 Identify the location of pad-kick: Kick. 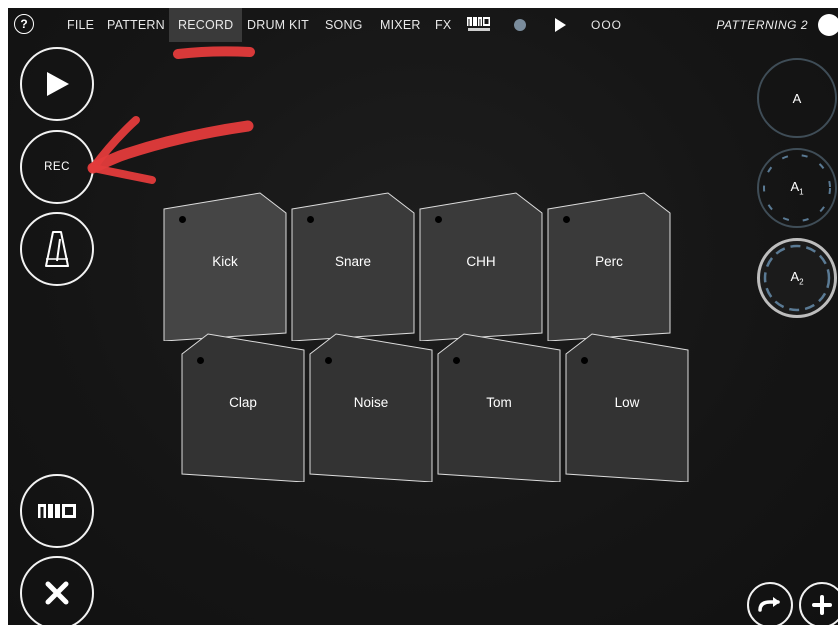
(225, 266).